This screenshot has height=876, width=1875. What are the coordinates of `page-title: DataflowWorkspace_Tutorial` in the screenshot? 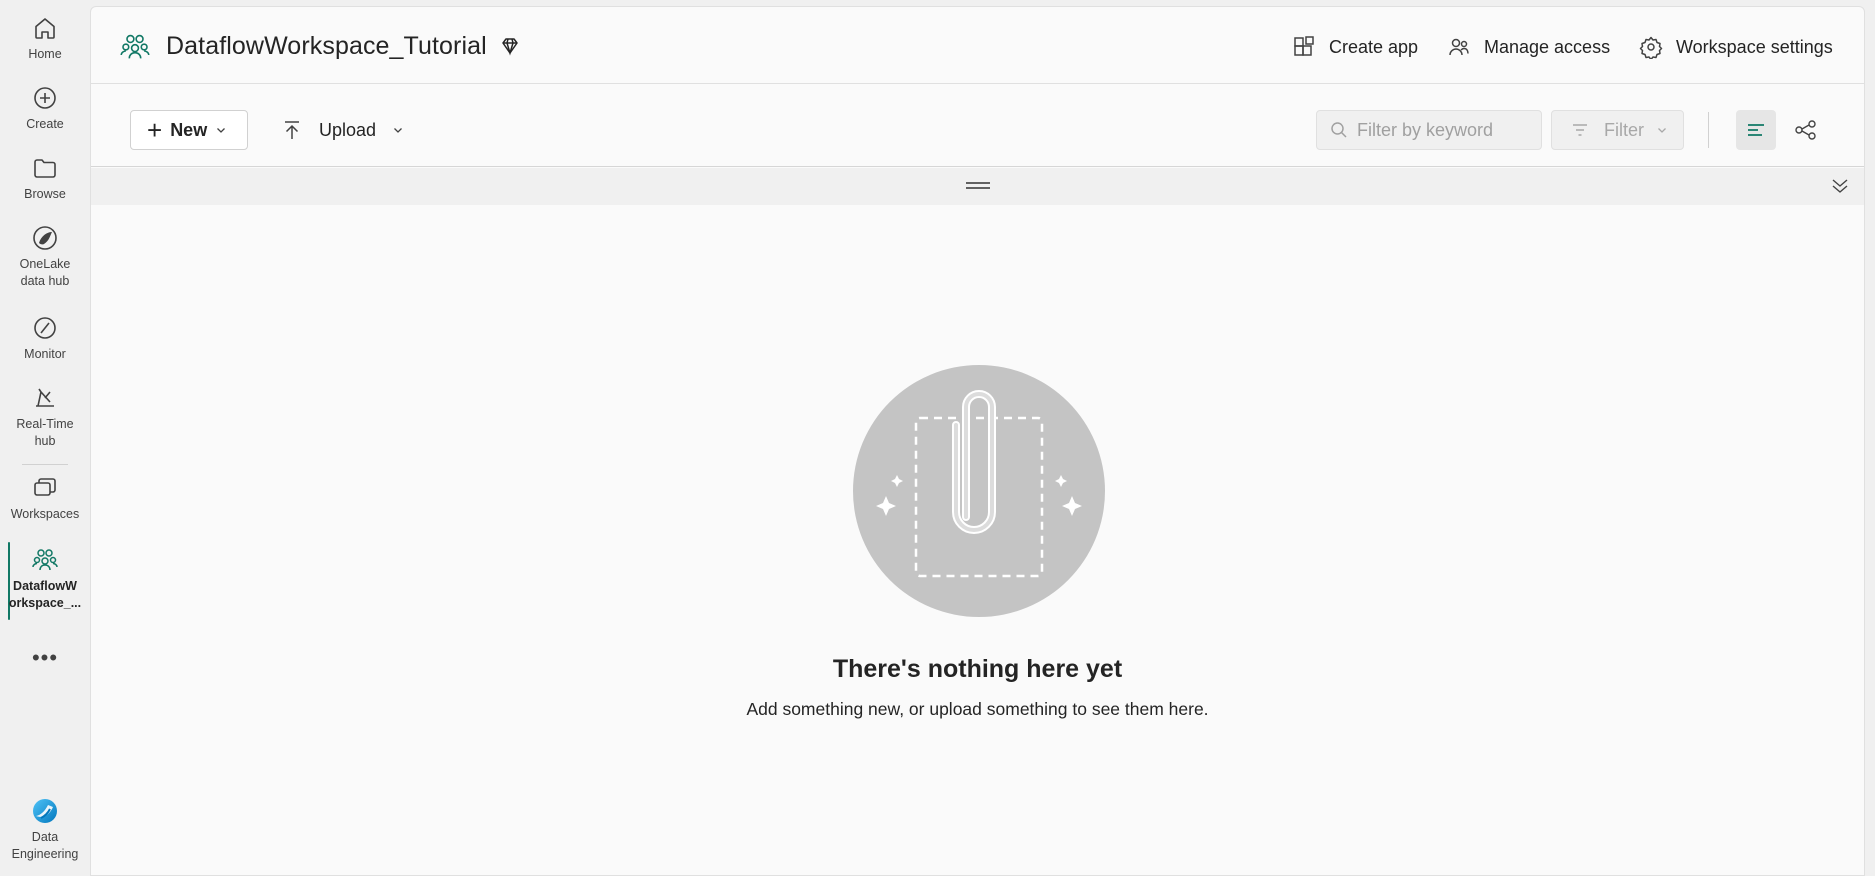 It's located at (326, 46).